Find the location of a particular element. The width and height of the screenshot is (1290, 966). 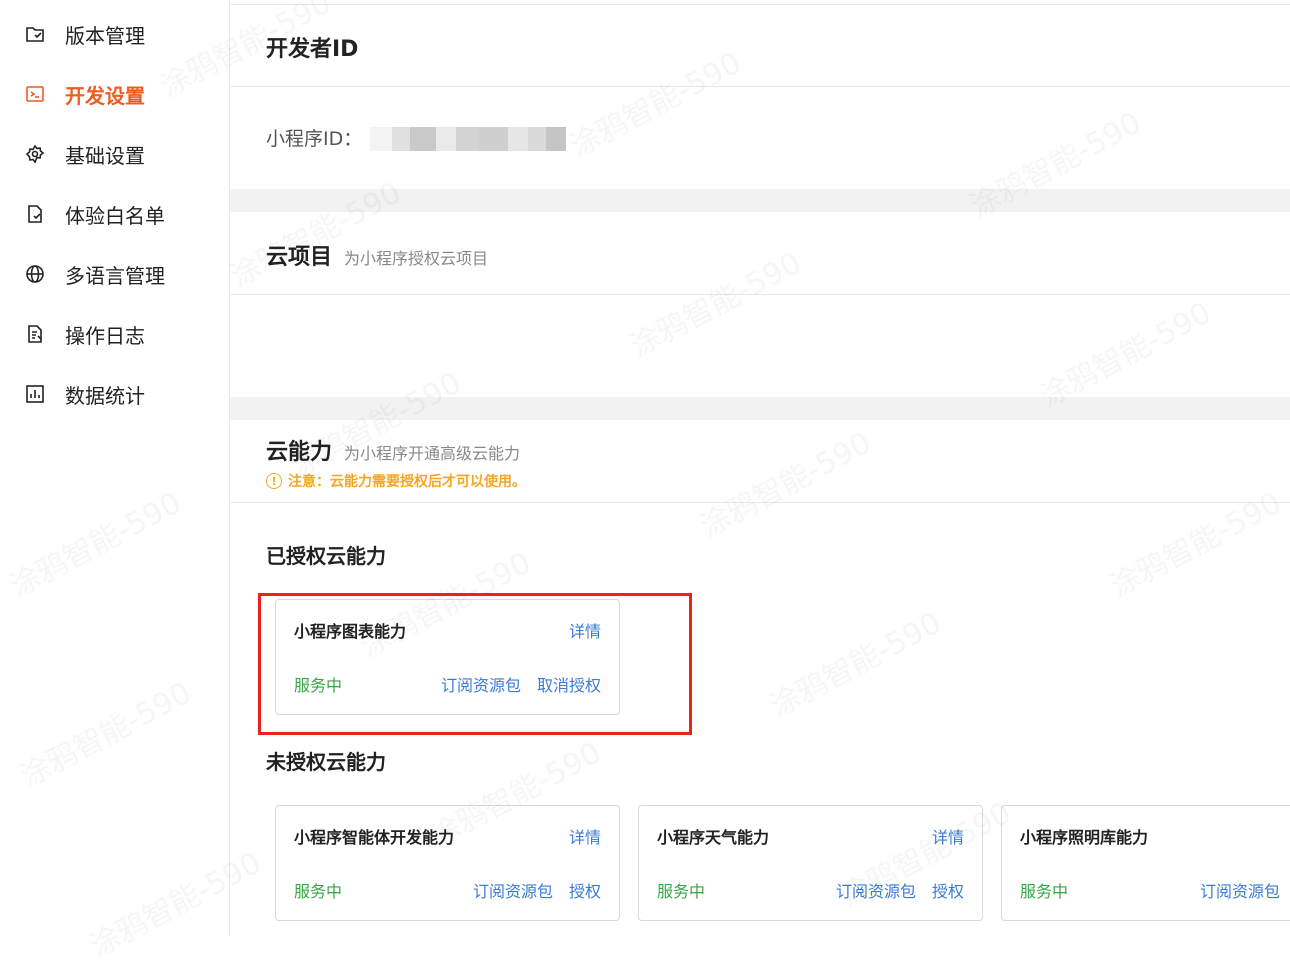

sidebar-item-dev-settings: 开发设置 is located at coordinates (84, 94).